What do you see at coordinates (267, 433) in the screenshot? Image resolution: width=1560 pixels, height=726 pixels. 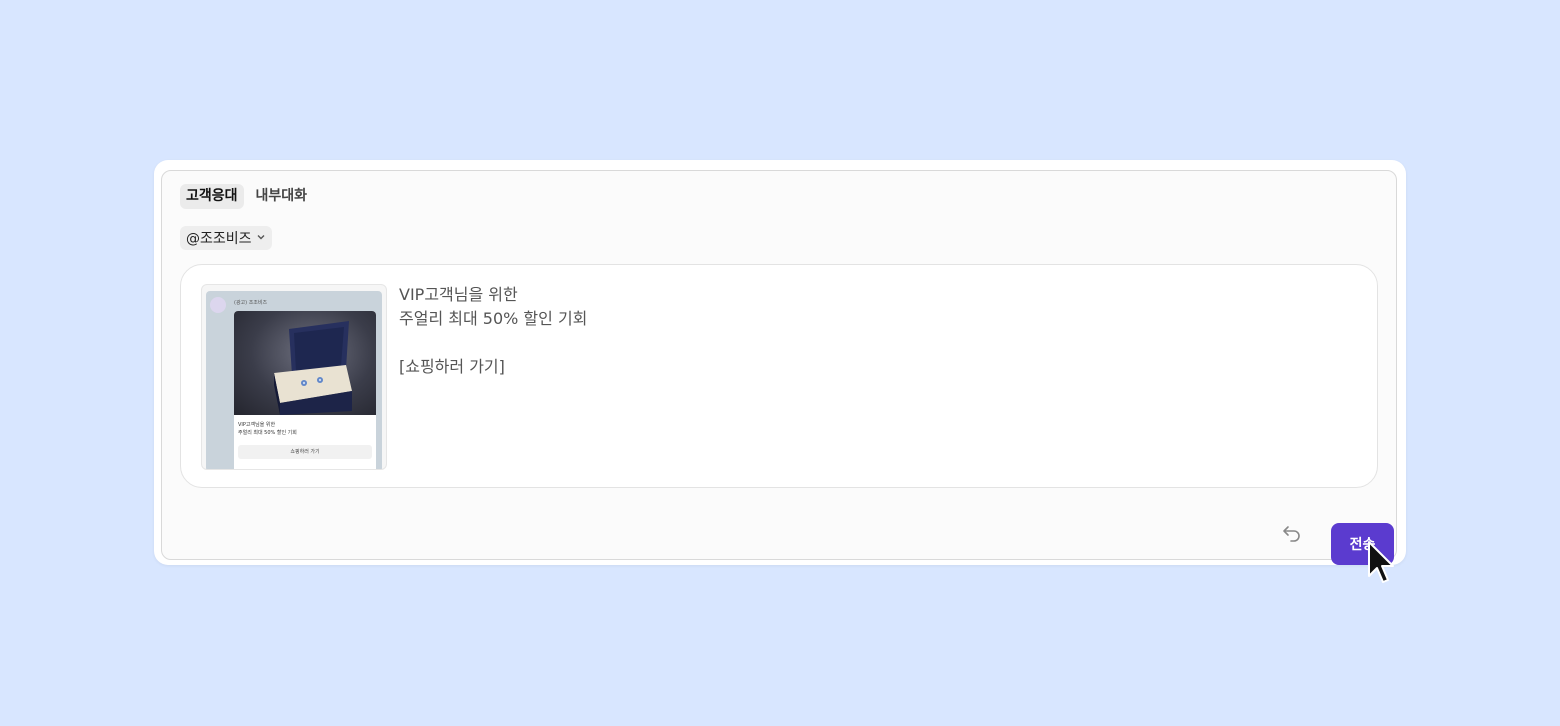 I see `preview-card-line-2: 주얼리 최대 50% 할인 기회` at bounding box center [267, 433].